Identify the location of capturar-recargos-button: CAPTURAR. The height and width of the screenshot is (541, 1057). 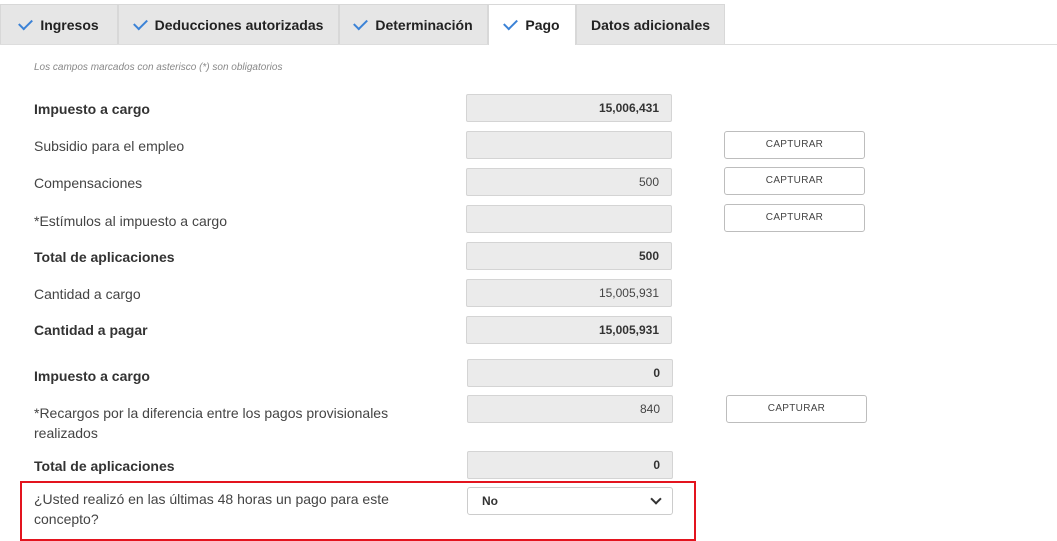
(796, 409).